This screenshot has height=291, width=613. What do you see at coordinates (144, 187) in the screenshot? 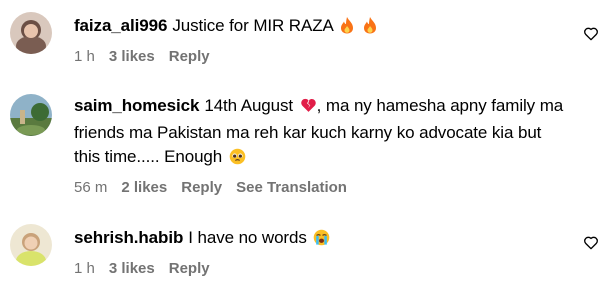
I see `likes-count: 2 likes` at bounding box center [144, 187].